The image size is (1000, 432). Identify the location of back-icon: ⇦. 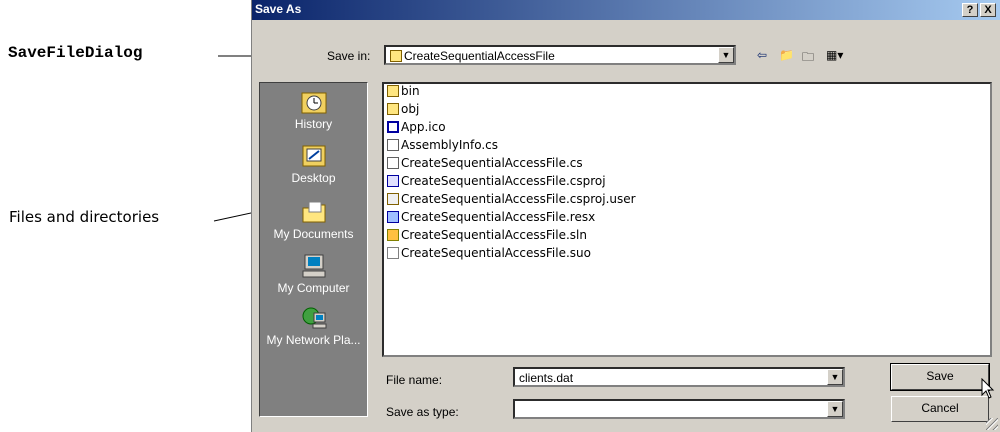
(762, 55).